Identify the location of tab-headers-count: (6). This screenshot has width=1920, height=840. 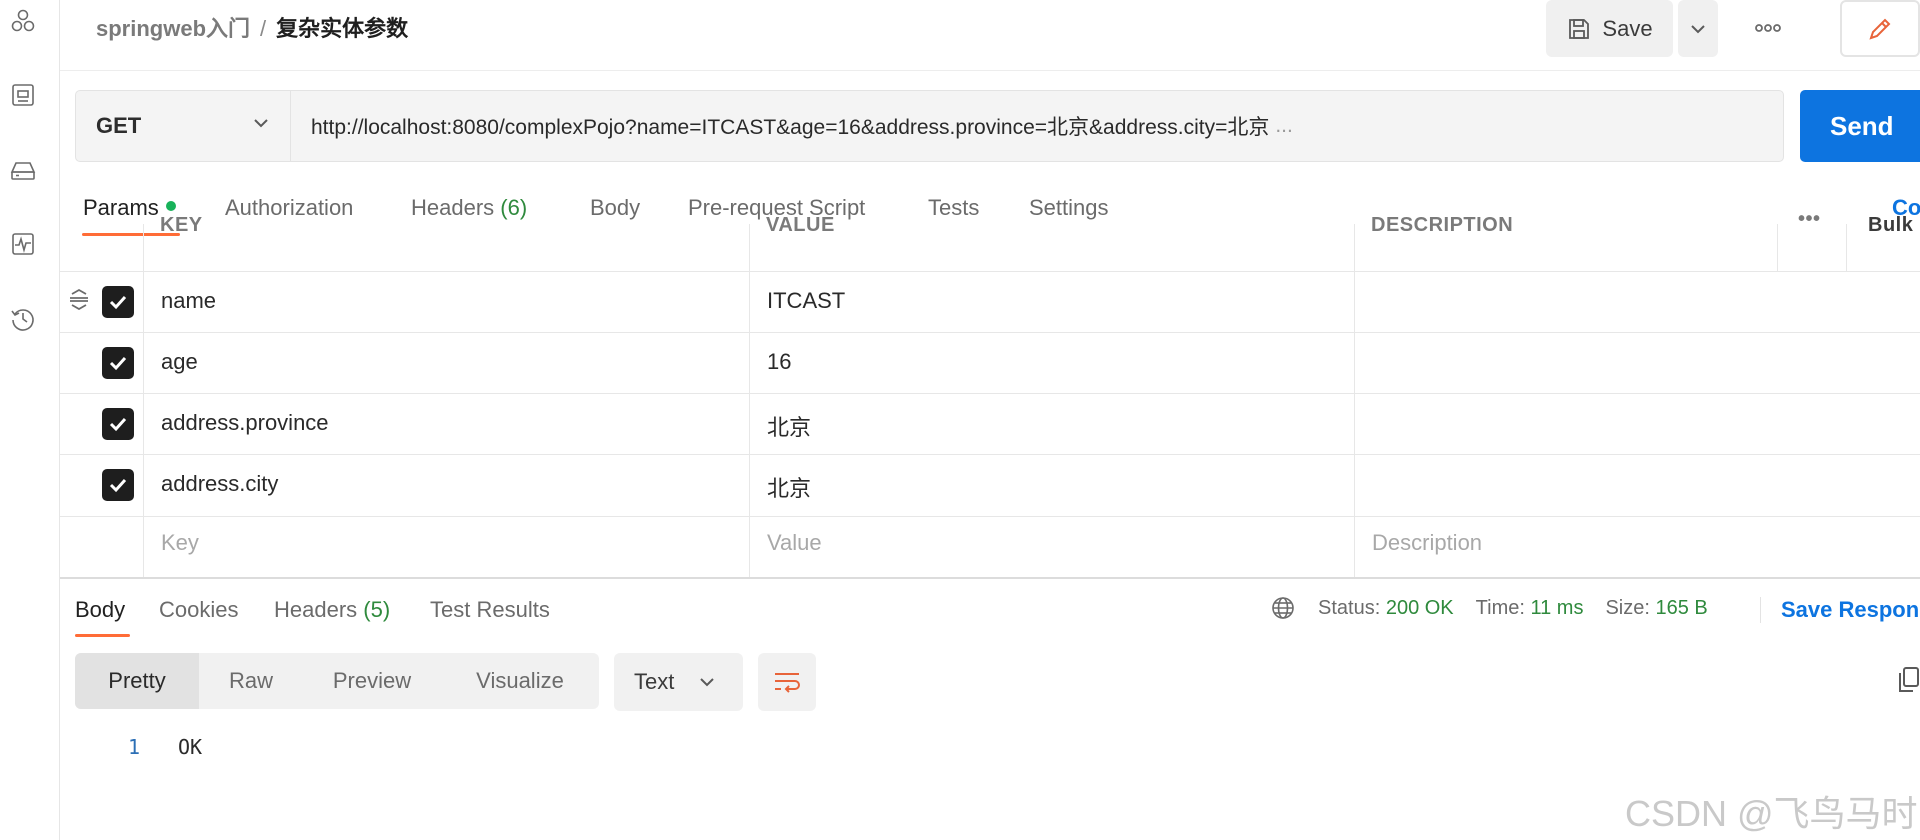
(514, 207).